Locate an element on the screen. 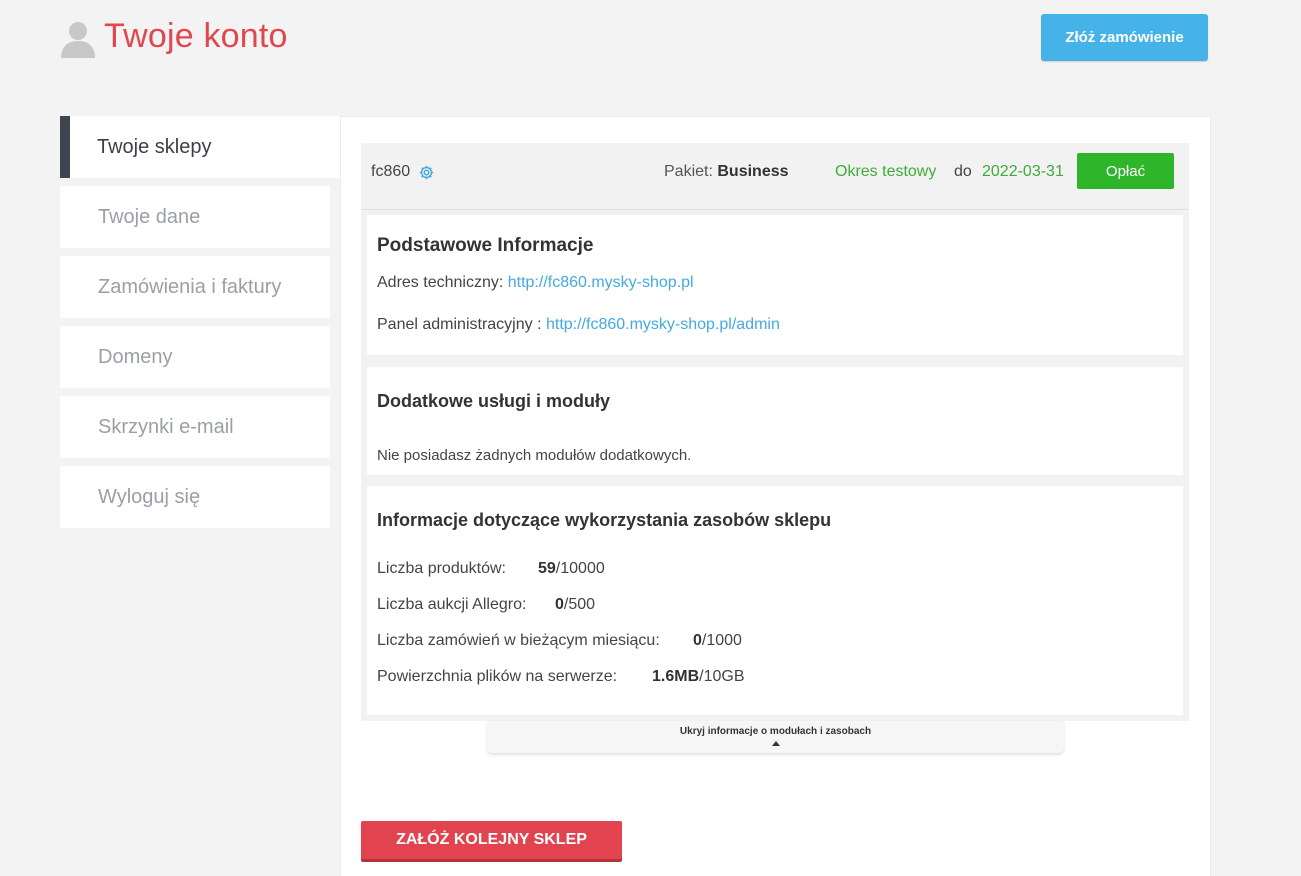 The image size is (1301, 876). sidebar-item-zamowienia-i-faktury: Zamówienia i faktury is located at coordinates (195, 287).